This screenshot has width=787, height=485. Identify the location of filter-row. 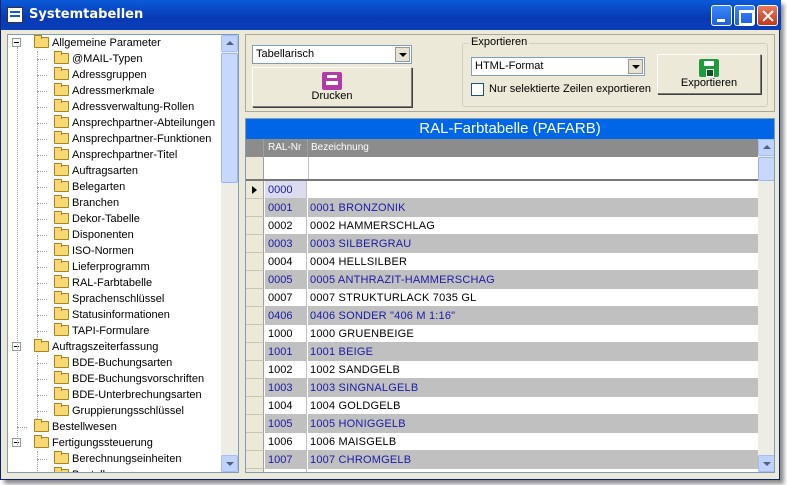
(502, 169).